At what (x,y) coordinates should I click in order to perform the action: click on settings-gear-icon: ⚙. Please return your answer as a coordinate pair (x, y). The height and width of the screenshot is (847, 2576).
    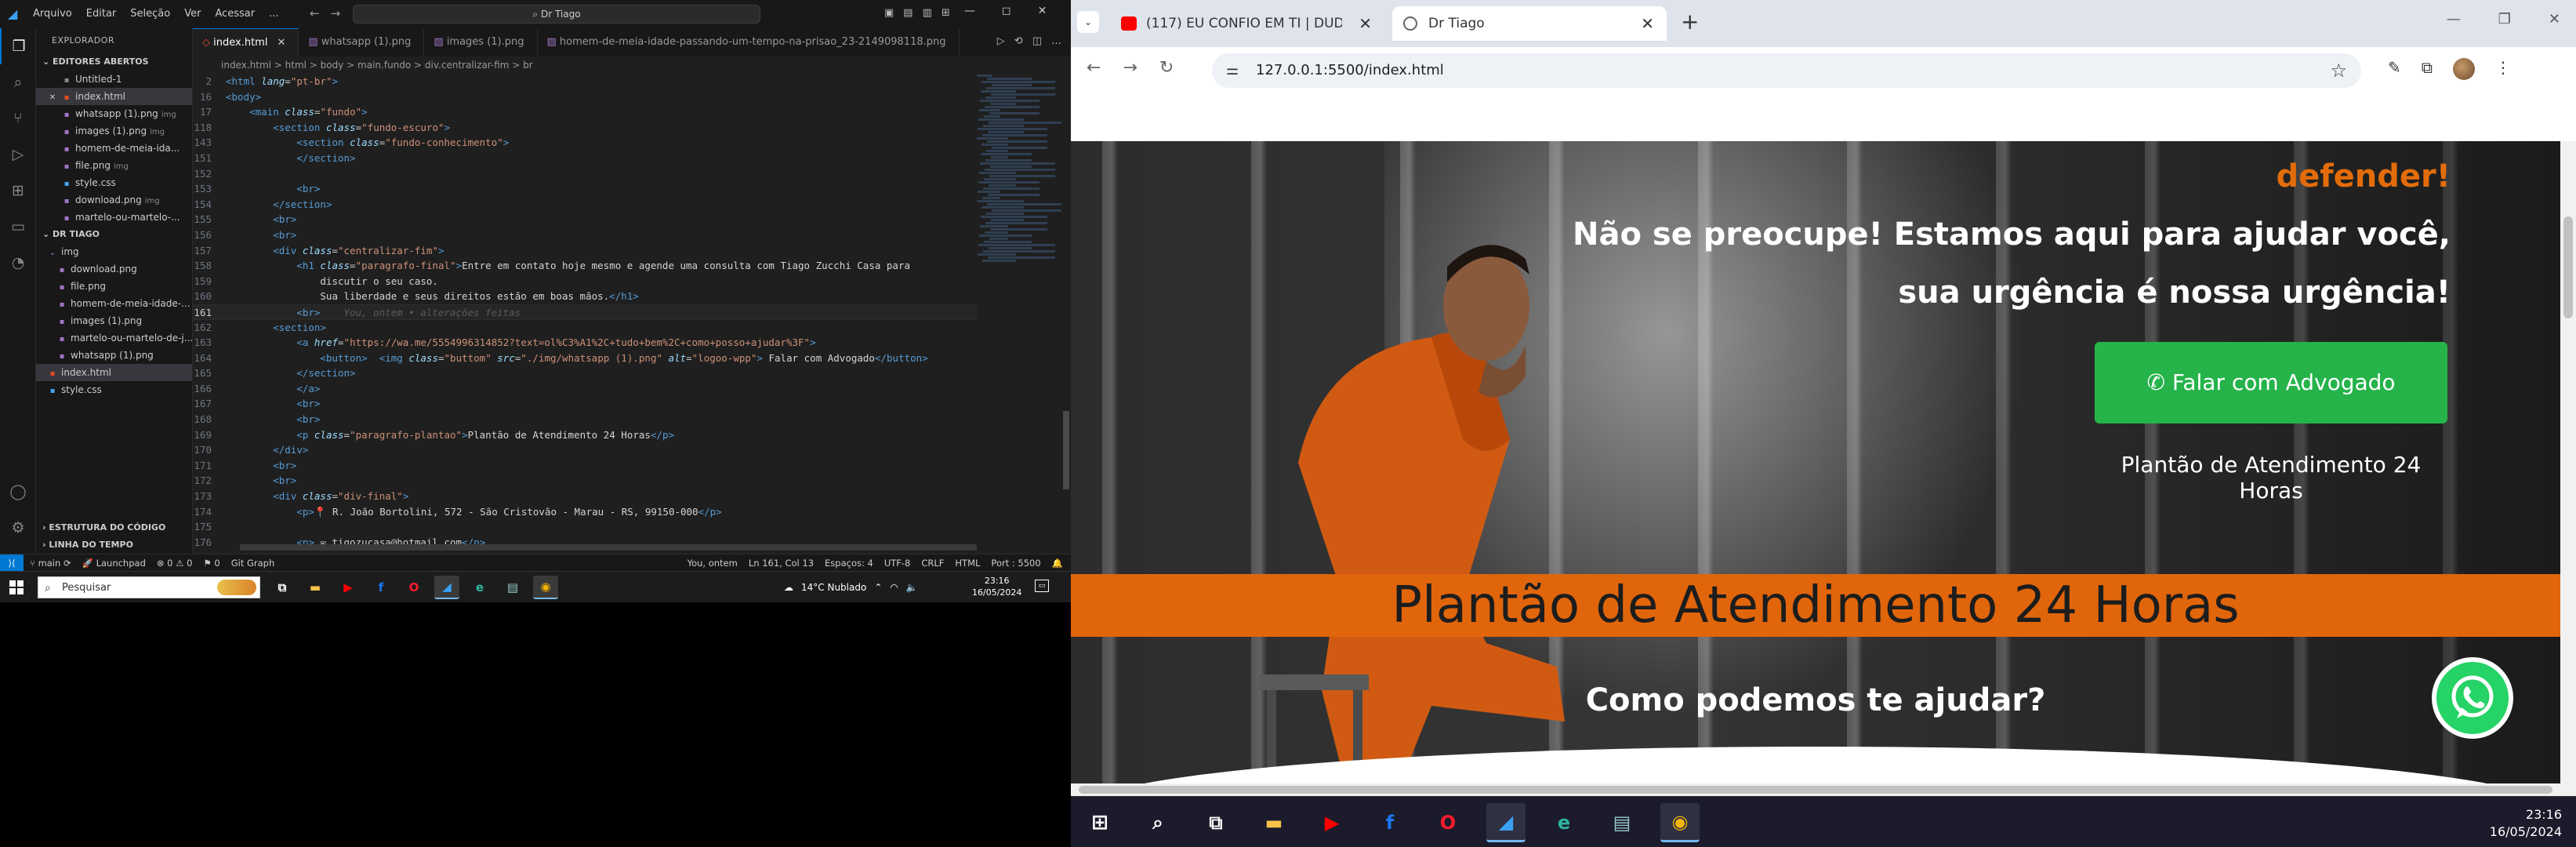
    Looking at the image, I should click on (18, 528).